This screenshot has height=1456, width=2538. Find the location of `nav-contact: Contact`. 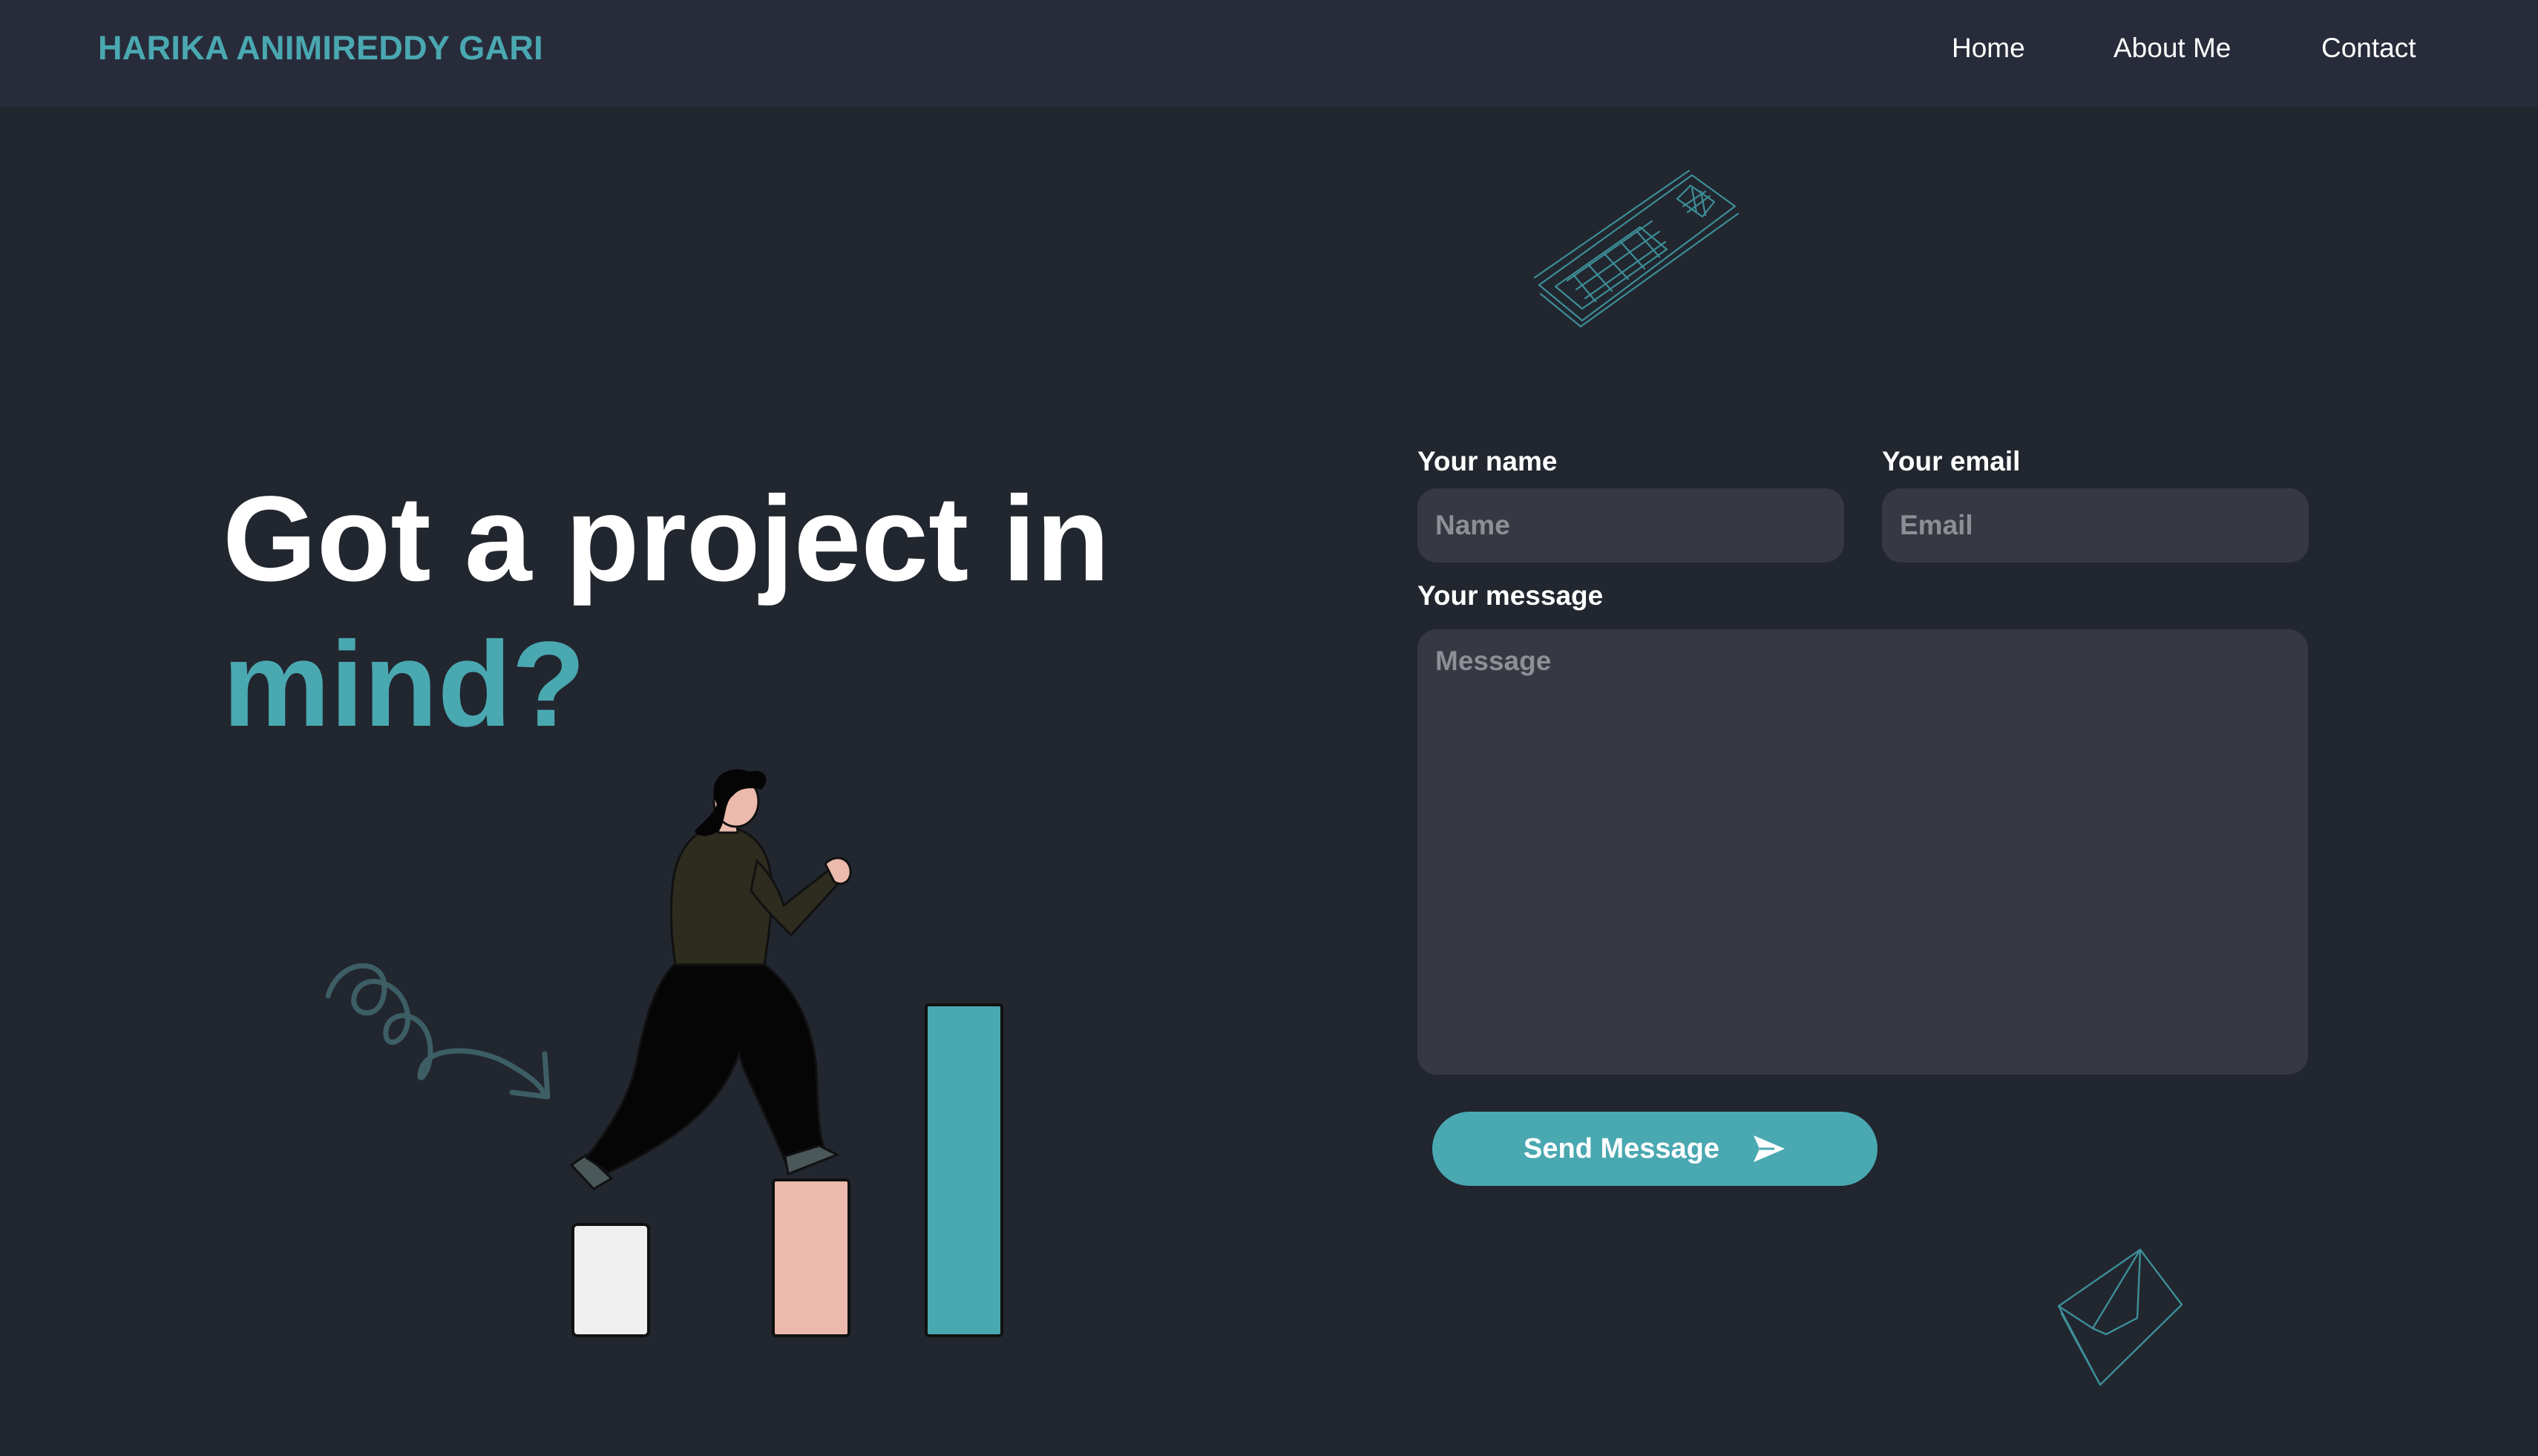

nav-contact: Contact is located at coordinates (2368, 49).